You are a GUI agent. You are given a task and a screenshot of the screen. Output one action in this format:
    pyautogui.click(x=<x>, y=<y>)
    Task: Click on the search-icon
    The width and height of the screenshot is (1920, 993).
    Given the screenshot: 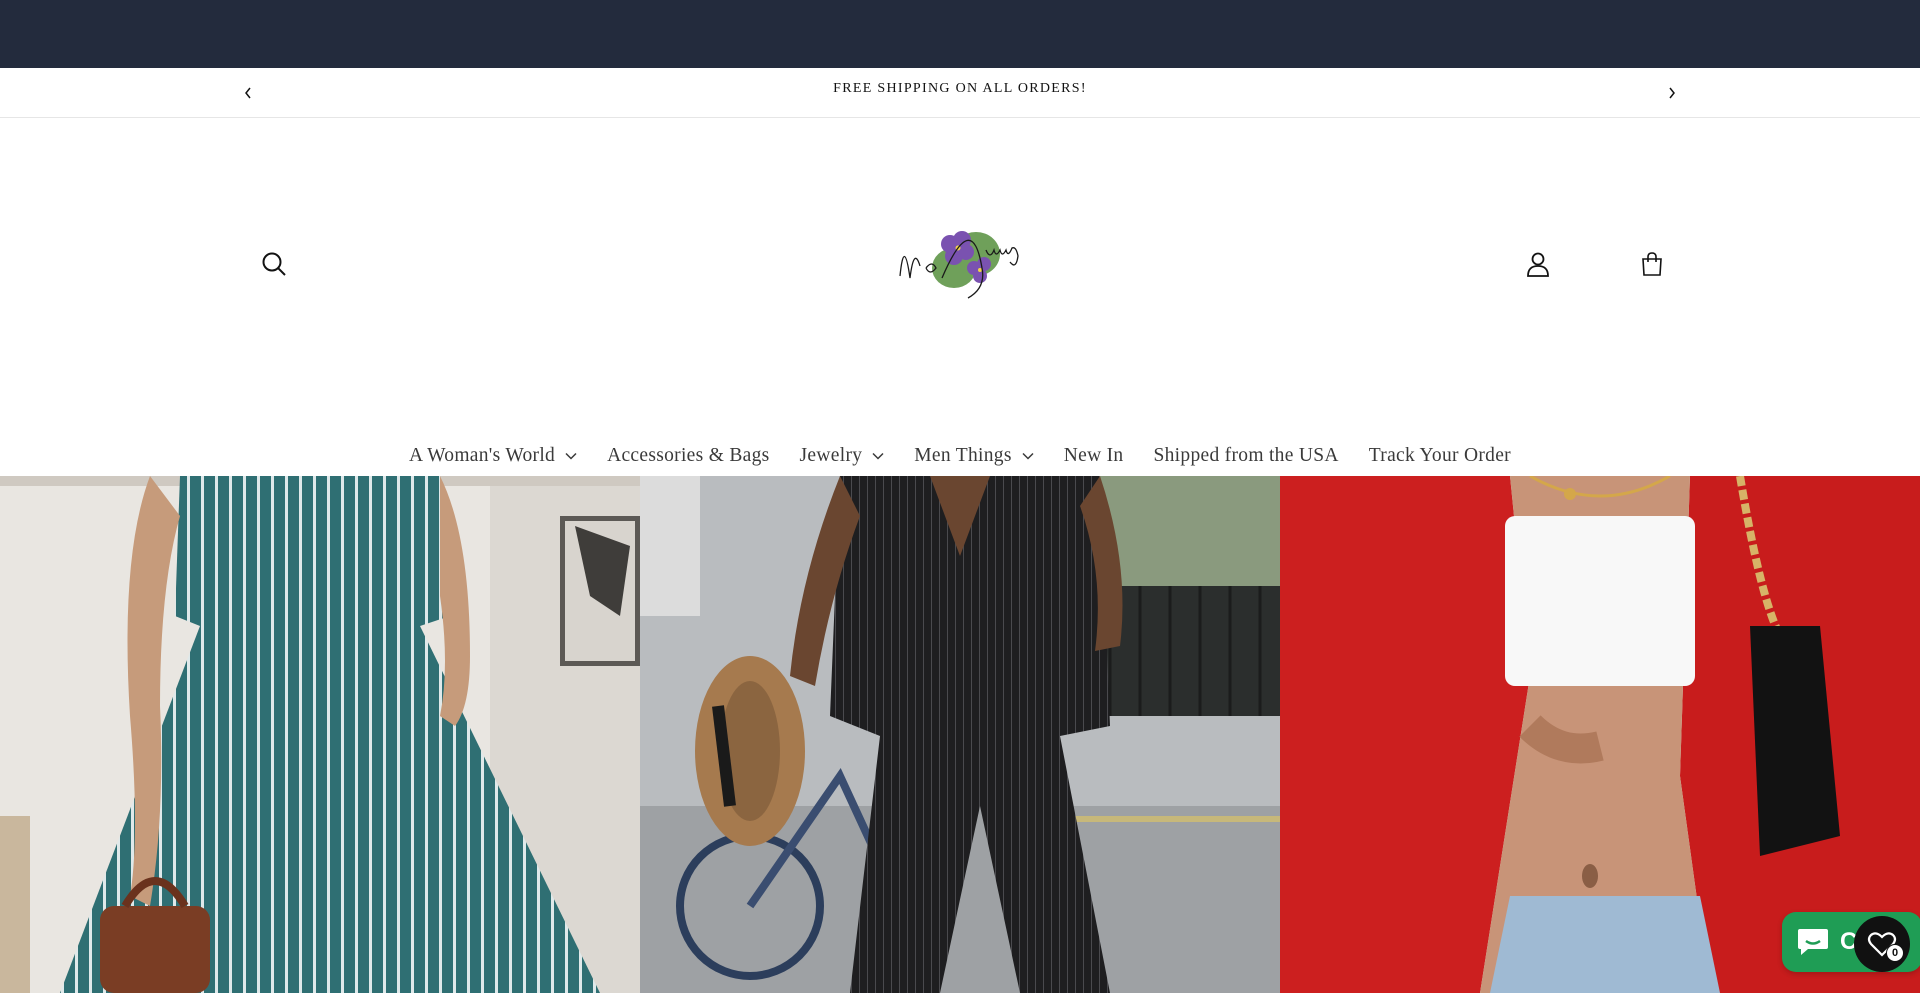 What is the action you would take?
    pyautogui.click(x=274, y=264)
    